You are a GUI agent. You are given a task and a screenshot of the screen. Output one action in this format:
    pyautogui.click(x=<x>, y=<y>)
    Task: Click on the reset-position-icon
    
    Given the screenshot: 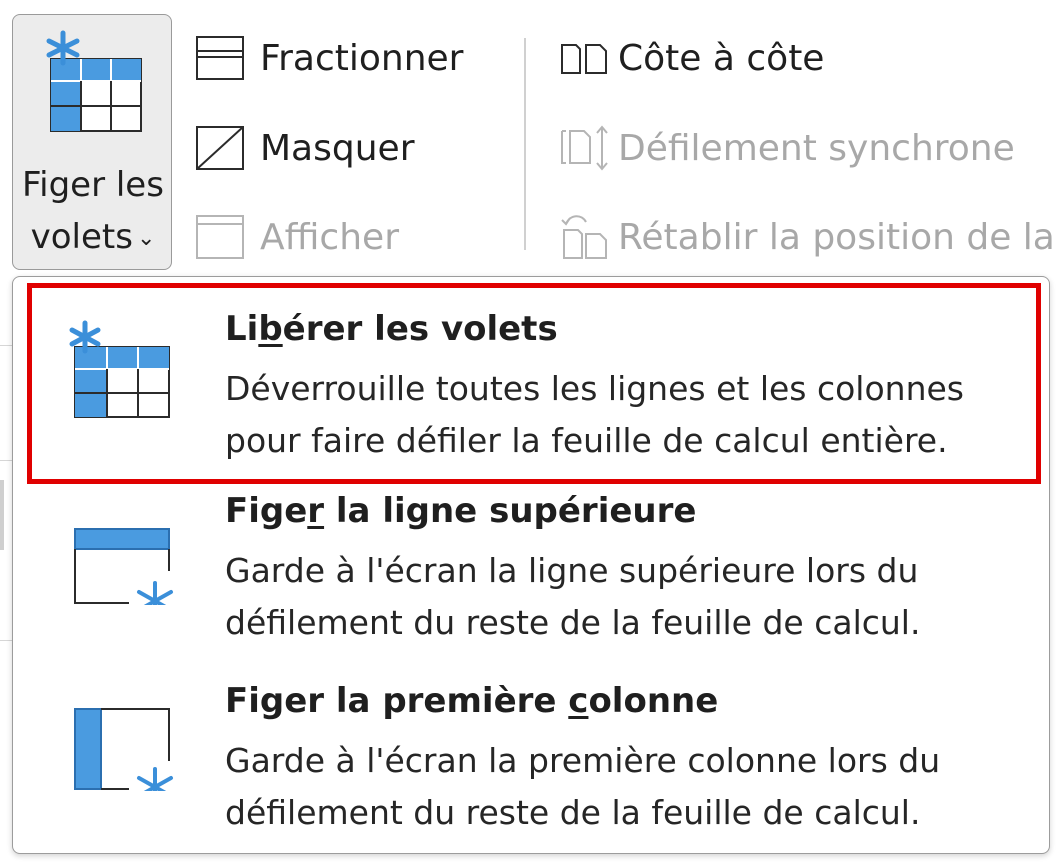 What is the action you would take?
    pyautogui.click(x=584, y=237)
    